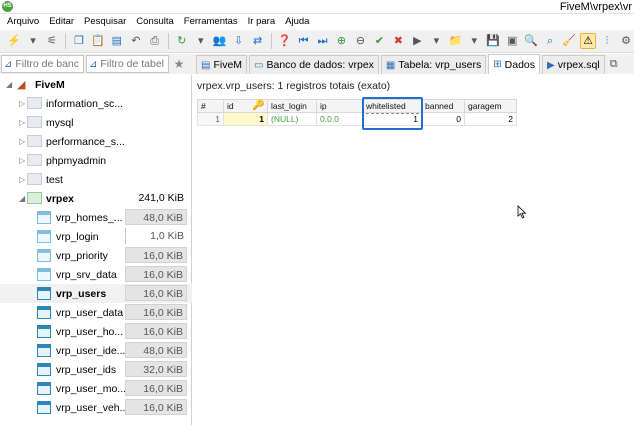  Describe the element at coordinates (239, 41) in the screenshot. I see `import-icon: ⇩` at that location.